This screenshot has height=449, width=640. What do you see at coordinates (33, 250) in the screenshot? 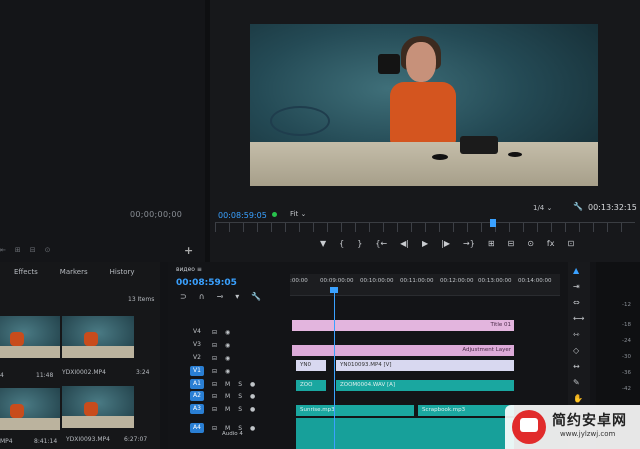
I see `overwrite-icon: ⊟` at bounding box center [33, 250].